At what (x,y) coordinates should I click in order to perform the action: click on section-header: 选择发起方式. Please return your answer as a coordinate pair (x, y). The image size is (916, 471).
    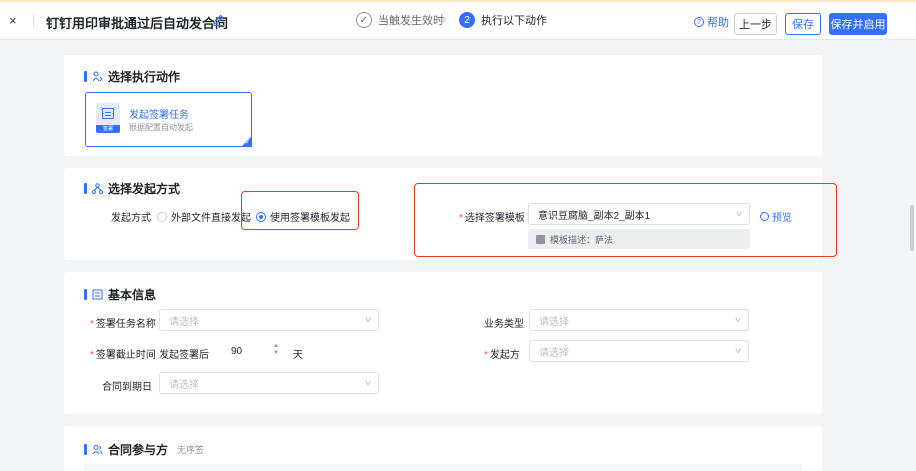
    Looking at the image, I should click on (132, 188).